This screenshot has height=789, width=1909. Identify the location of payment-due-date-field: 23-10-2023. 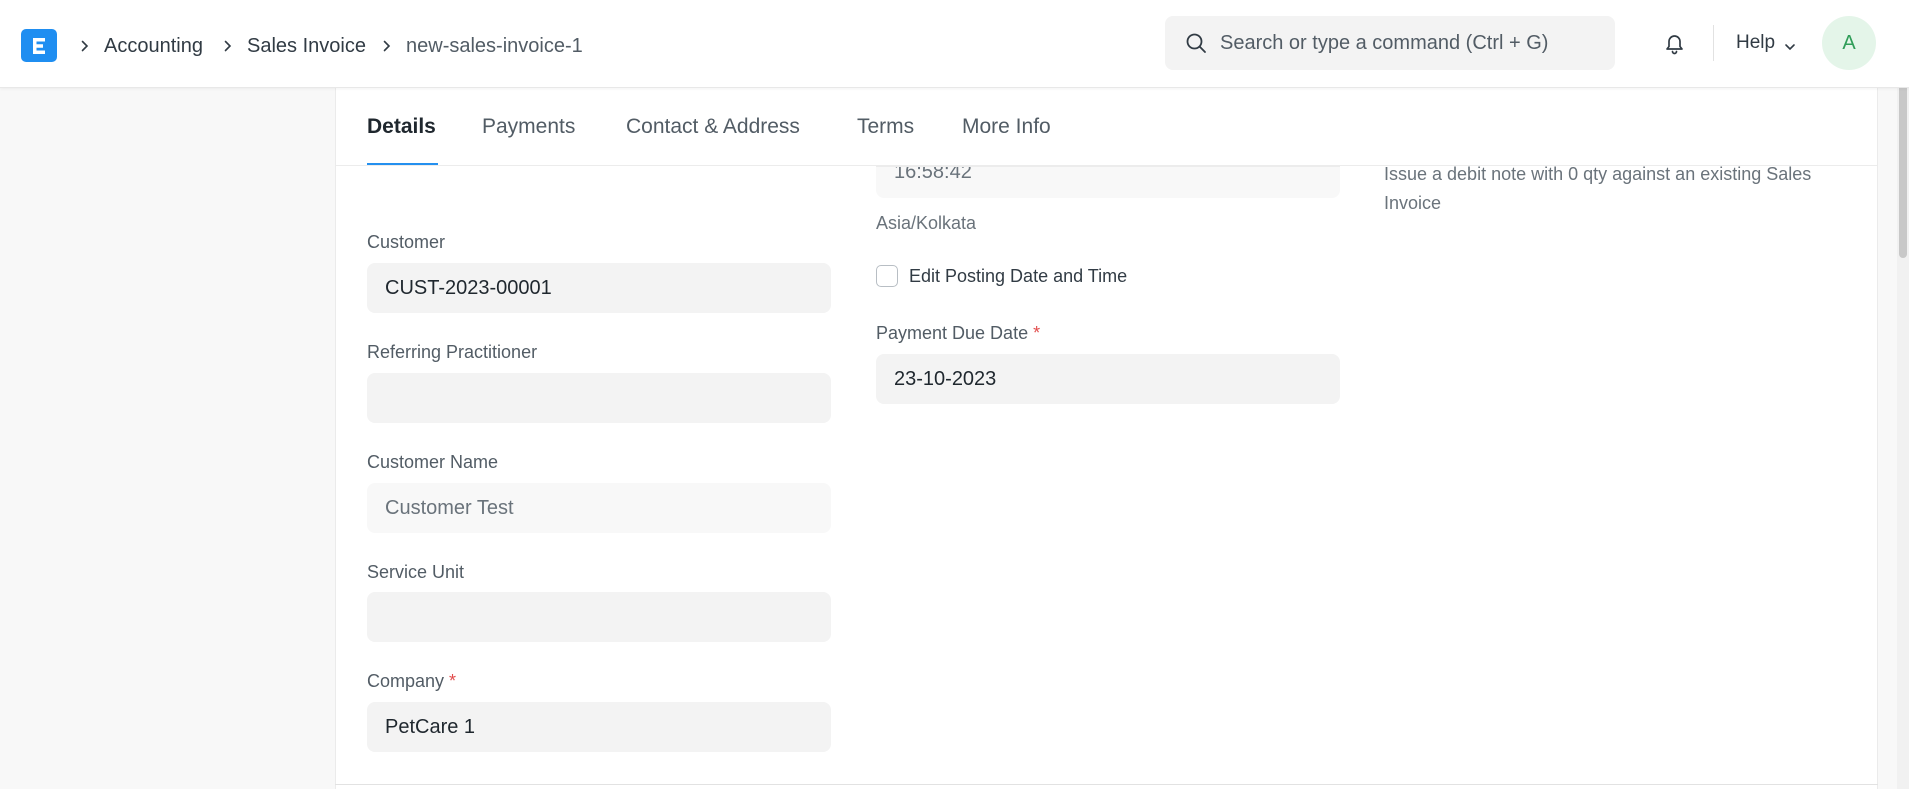
(1108, 379).